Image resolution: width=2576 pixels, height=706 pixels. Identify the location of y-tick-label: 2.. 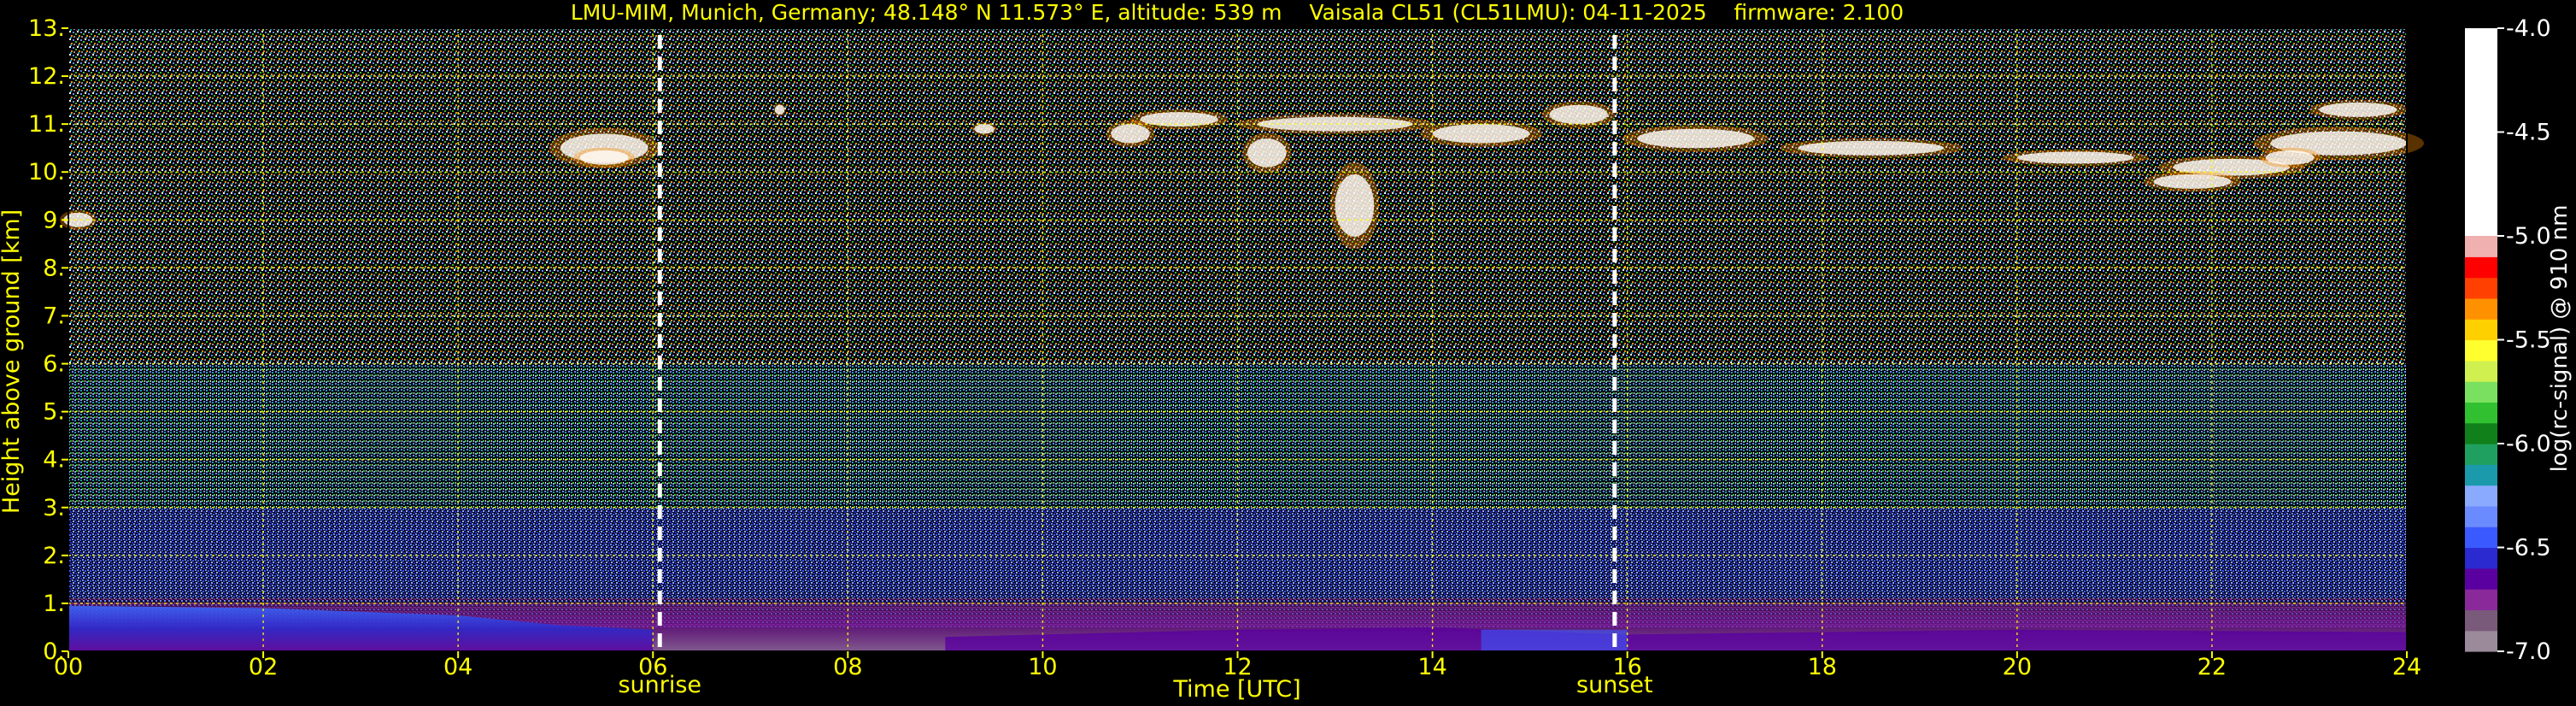
(54, 556).